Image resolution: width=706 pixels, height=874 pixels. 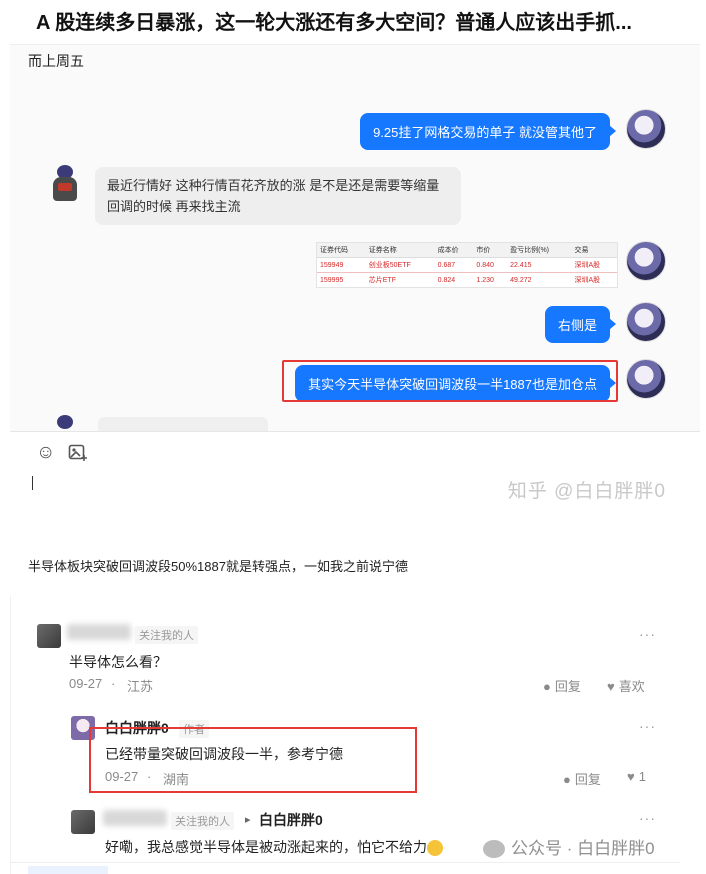 I want to click on wechat-watermark: 公众号 · 白白胖胖0, so click(x=569, y=846).